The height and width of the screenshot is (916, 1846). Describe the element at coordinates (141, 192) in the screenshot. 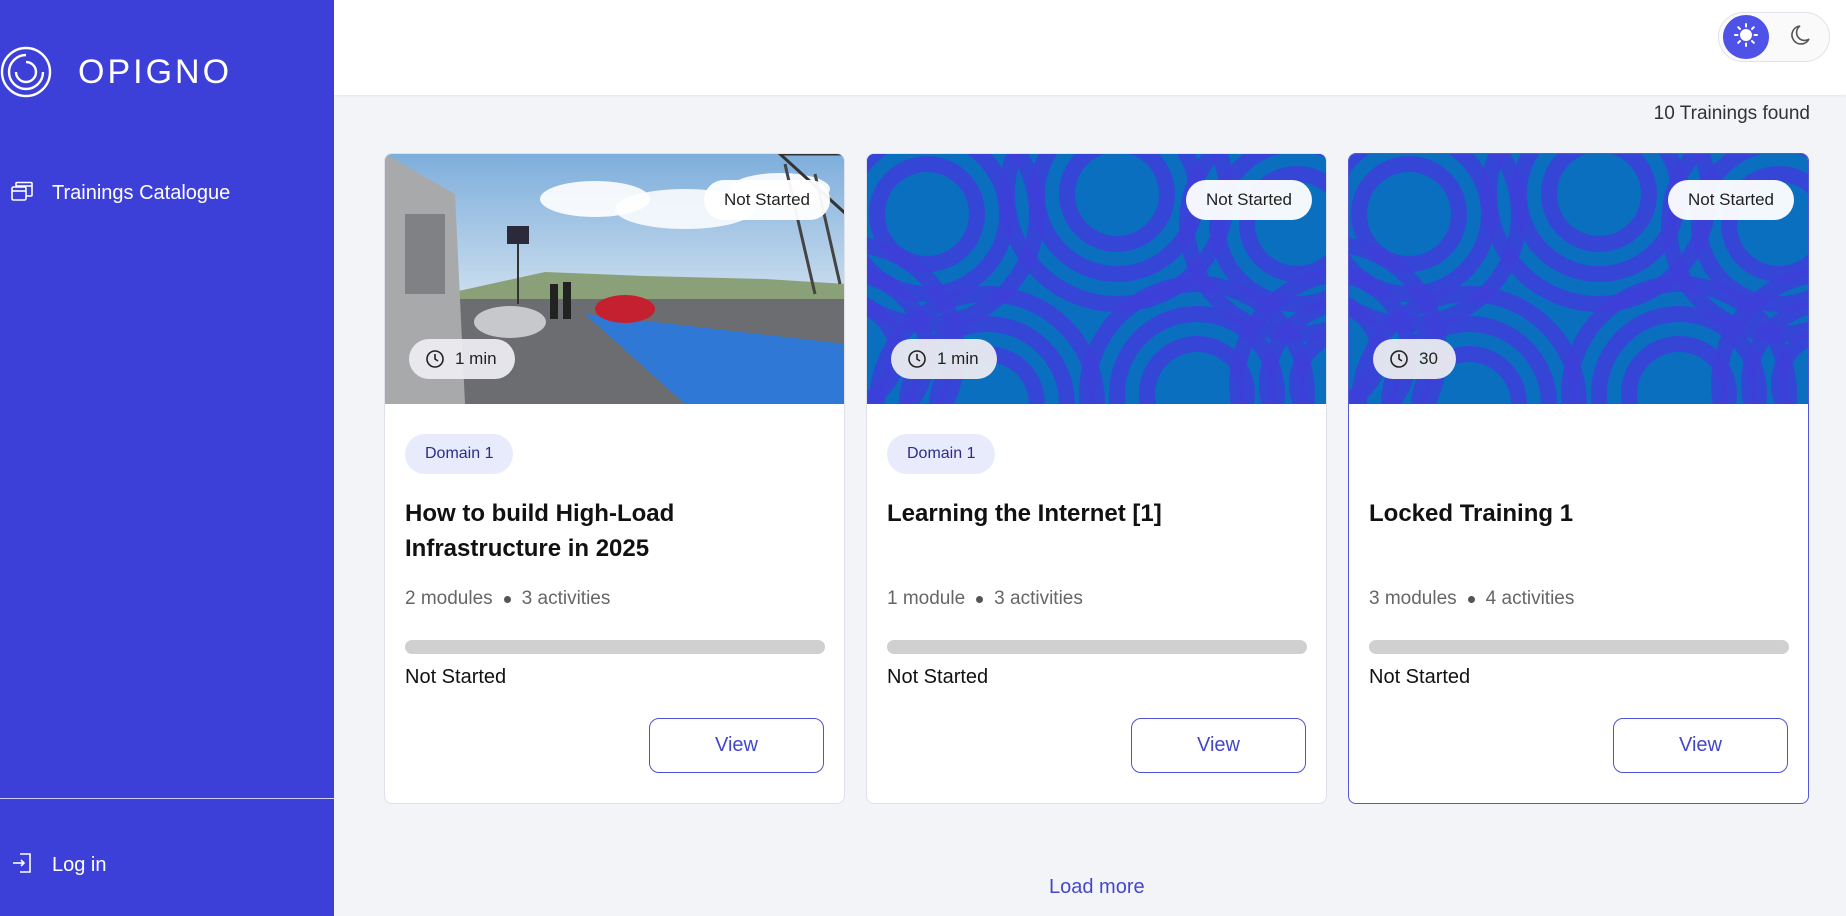

I see `sidebar-item-label: Trainings Catalogue` at that location.